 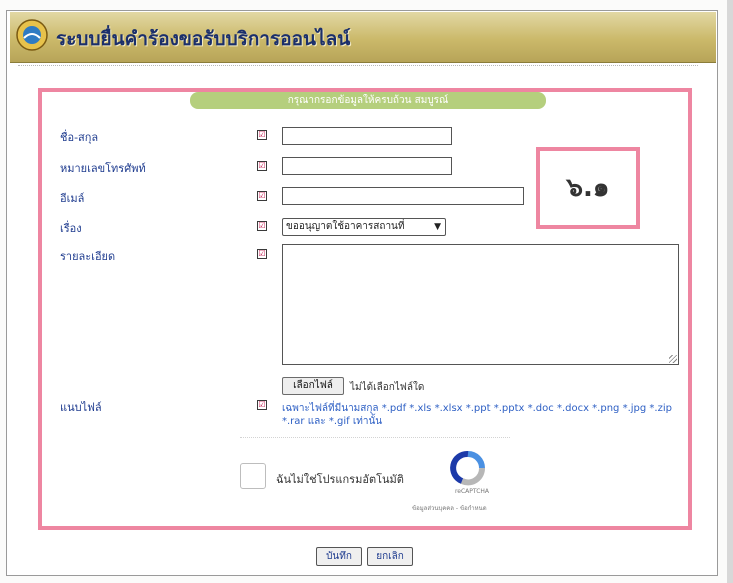 What do you see at coordinates (103, 168) in the screenshot?
I see `phone-label: หมายเลขโทรศัพท์` at bounding box center [103, 168].